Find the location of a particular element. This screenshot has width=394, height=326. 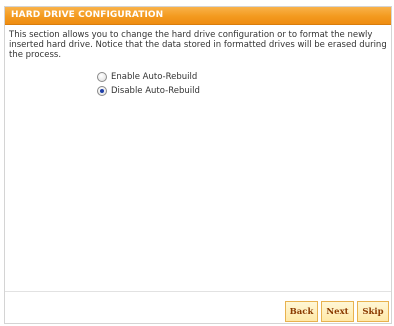

next-button: Next is located at coordinates (337, 311).